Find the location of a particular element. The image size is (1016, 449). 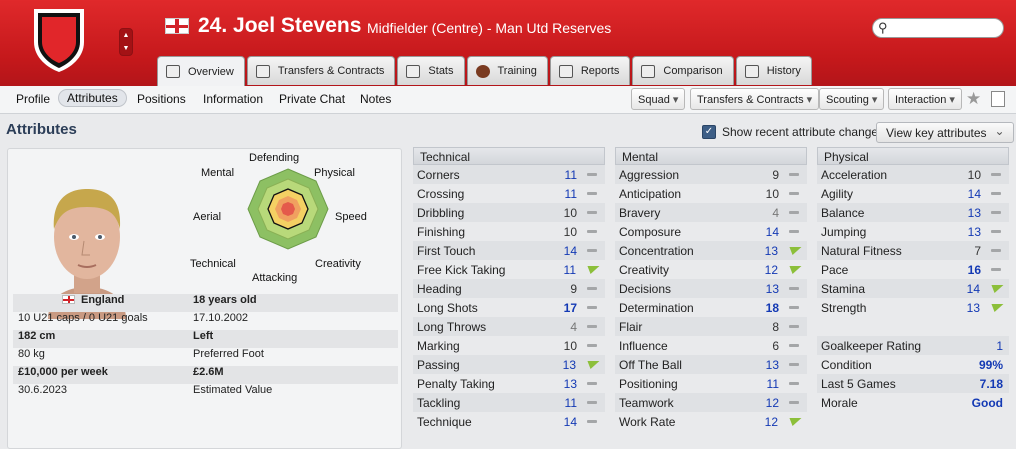

search-icon: ⚲ is located at coordinates (883, 27).